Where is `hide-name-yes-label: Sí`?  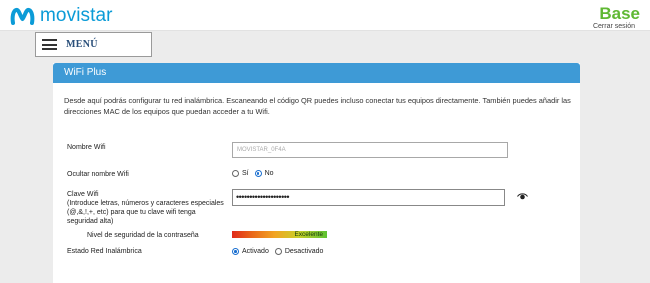
hide-name-yes-label: Sí is located at coordinates (245, 173).